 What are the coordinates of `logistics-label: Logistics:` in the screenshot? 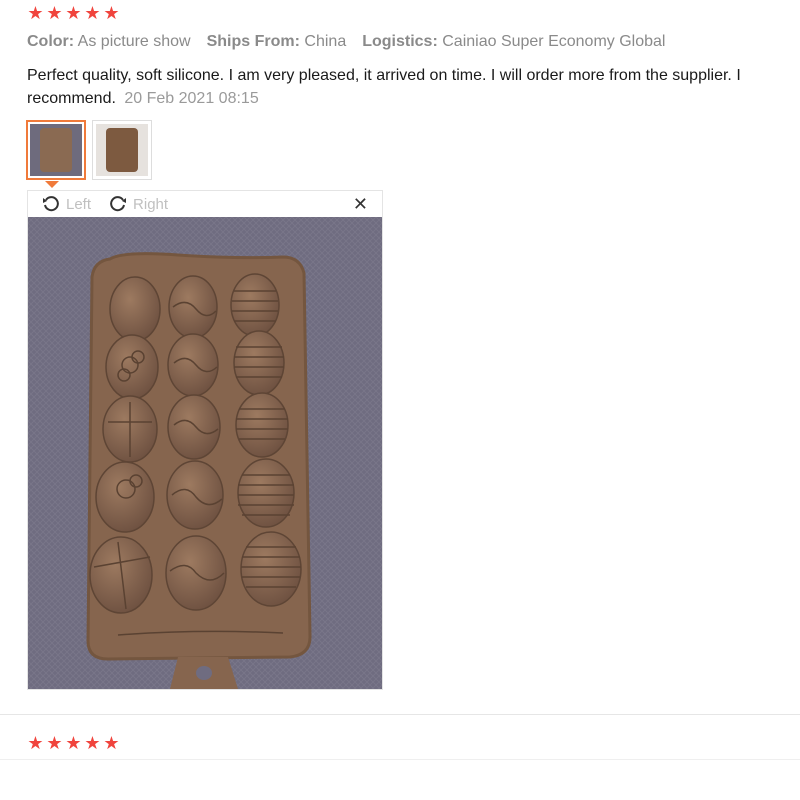 It's located at (400, 41).